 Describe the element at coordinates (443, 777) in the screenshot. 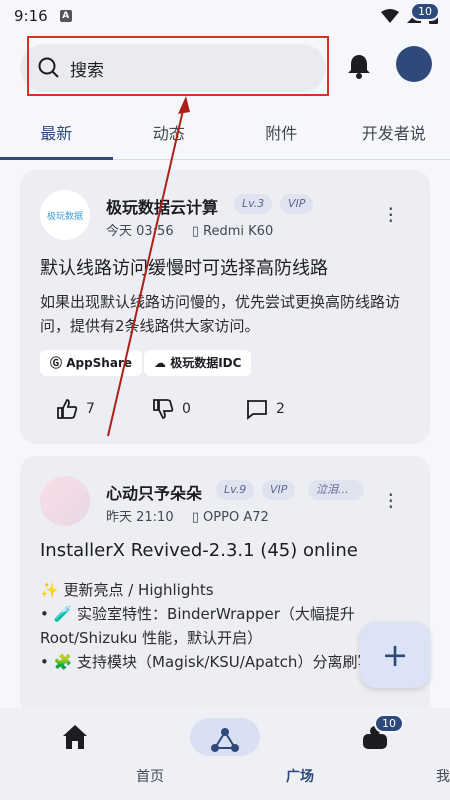

I see `nav-profile-label: 我的` at that location.